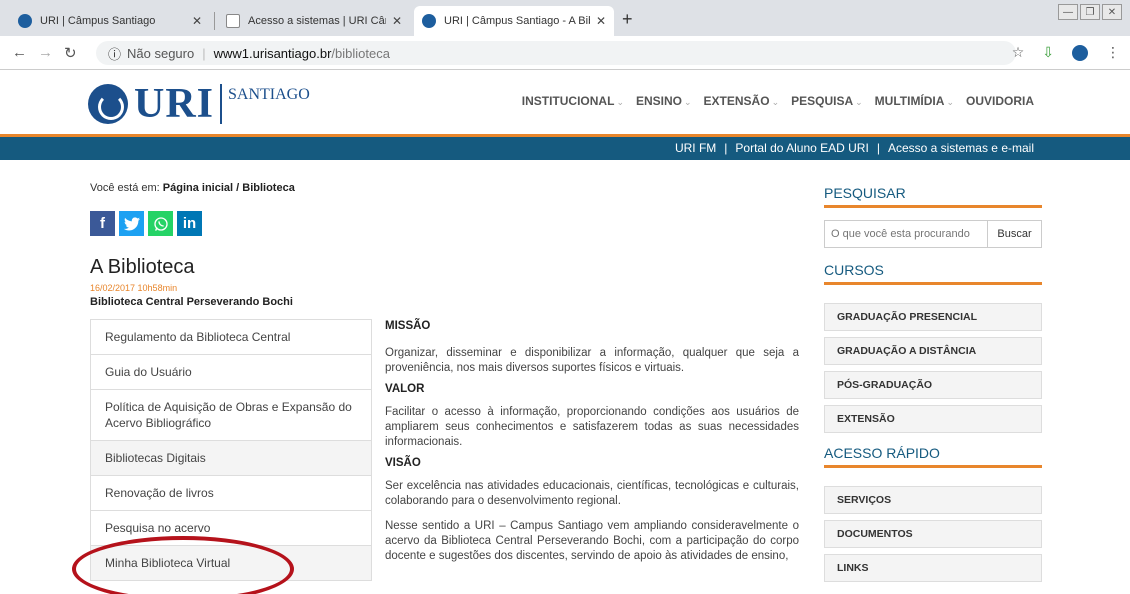 The width and height of the screenshot is (1130, 594). I want to click on facebook-icon: f, so click(102, 223).